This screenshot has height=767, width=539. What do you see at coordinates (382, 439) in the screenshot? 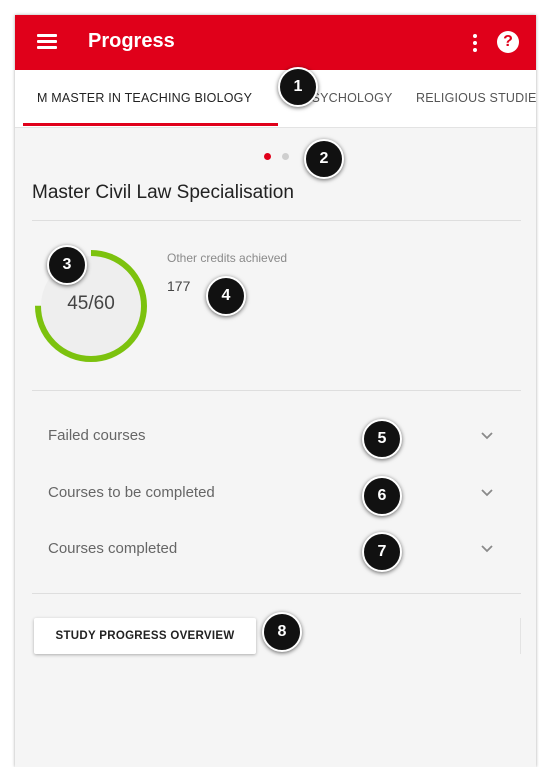
I see `callout-badge: 5` at bounding box center [382, 439].